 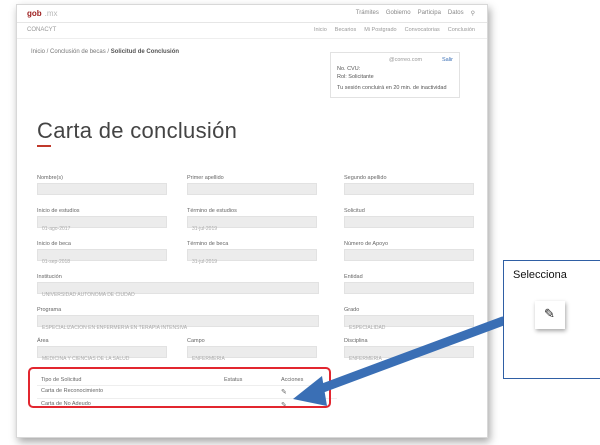 I want to click on arrow-shaft, so click(x=407, y=356).